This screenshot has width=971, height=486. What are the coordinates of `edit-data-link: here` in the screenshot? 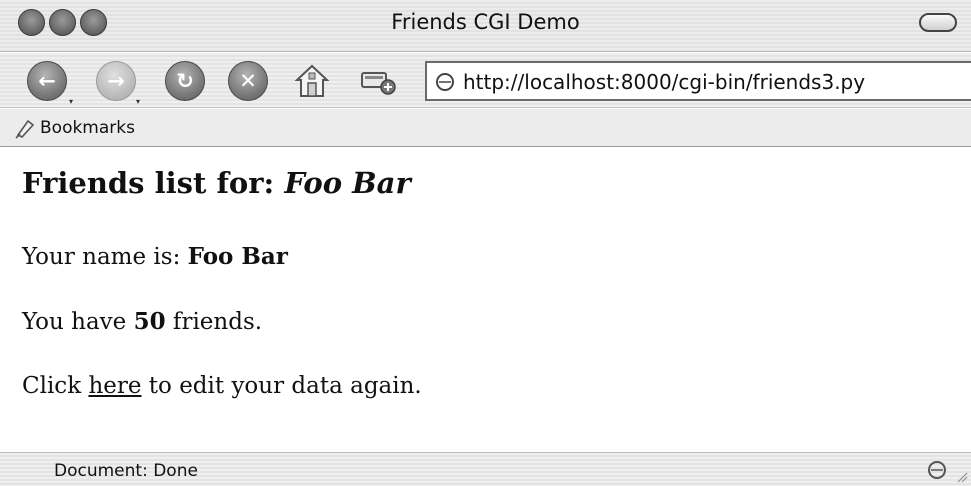 It's located at (114, 386).